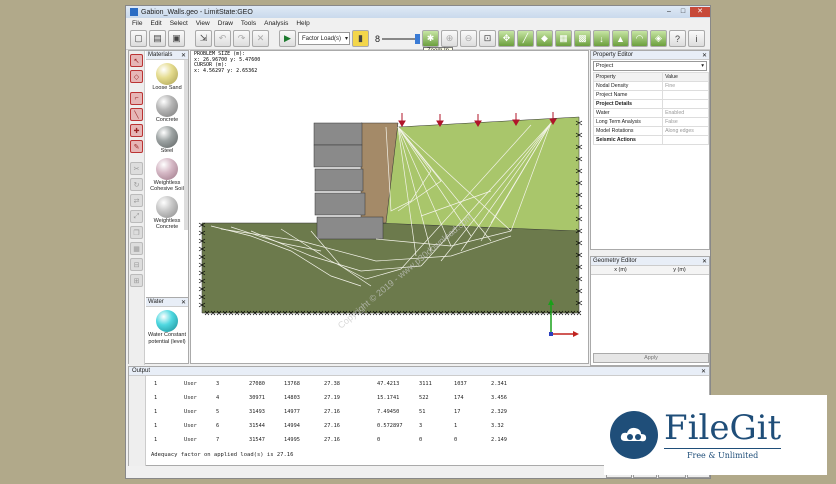  I want to click on menu-edit: Edit, so click(155, 23).